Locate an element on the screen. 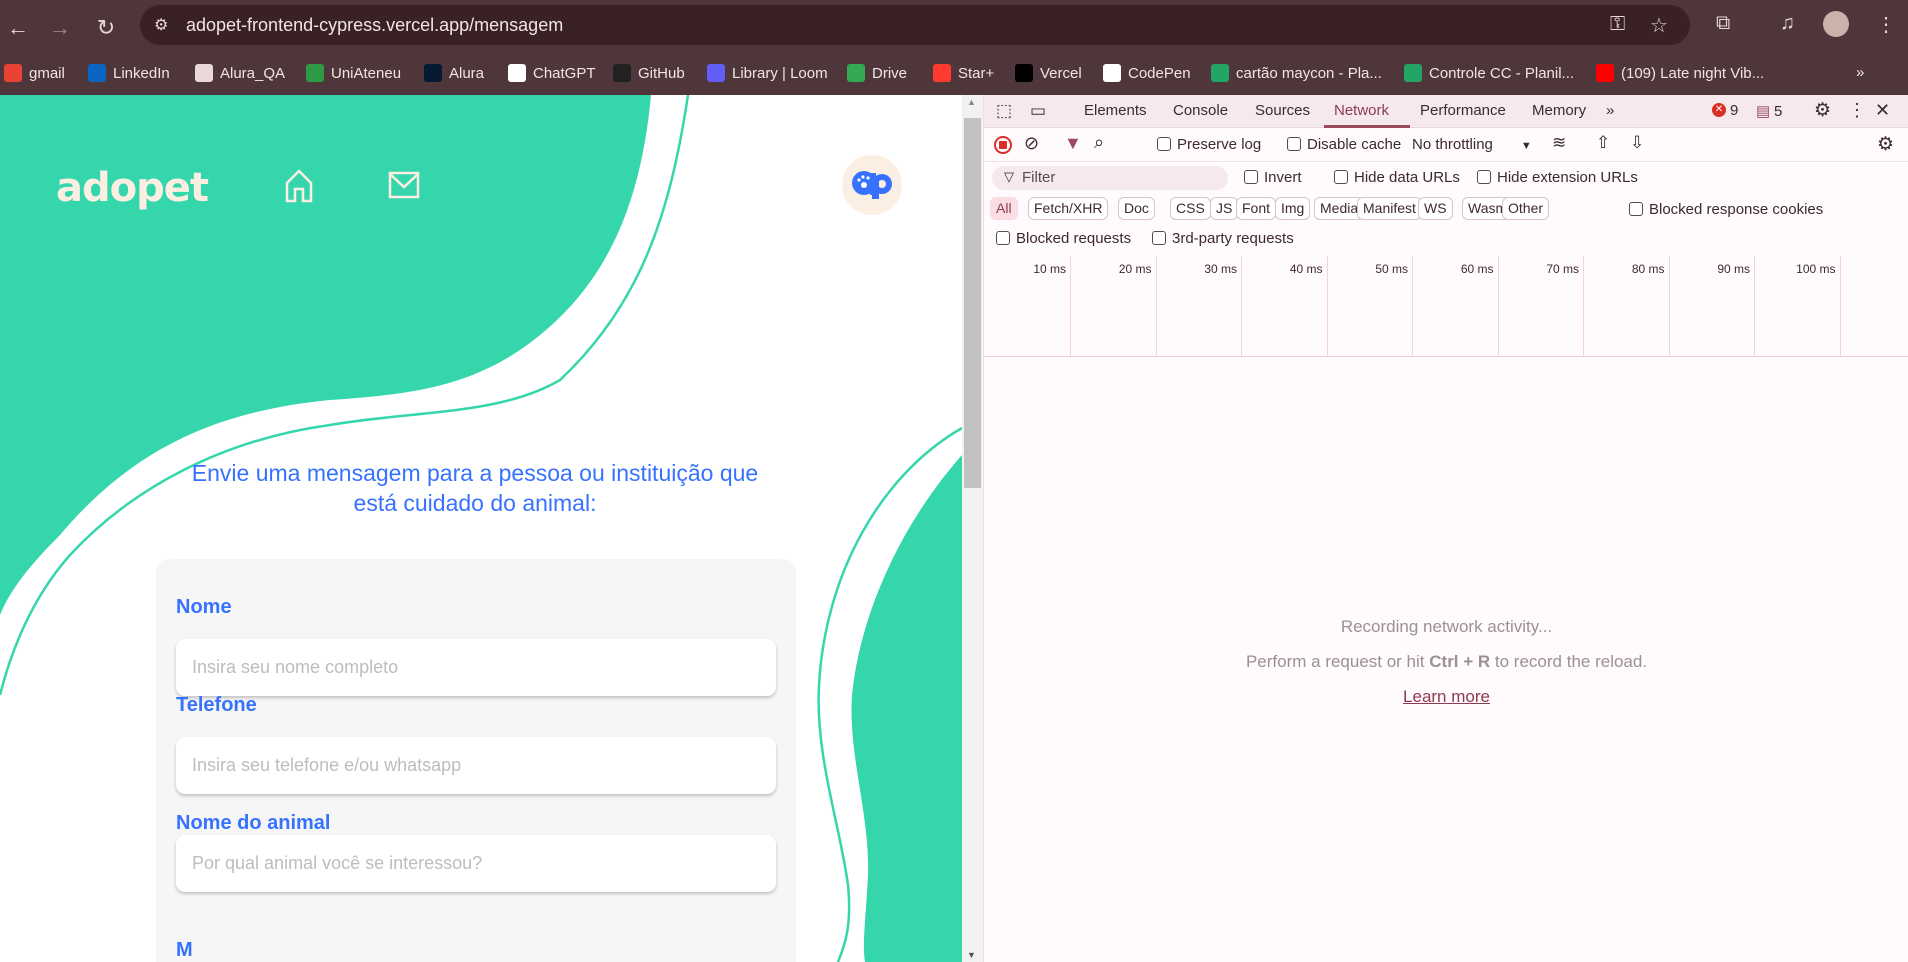 The width and height of the screenshot is (1908, 962). filter-input: ▽ Filter is located at coordinates (1110, 178).